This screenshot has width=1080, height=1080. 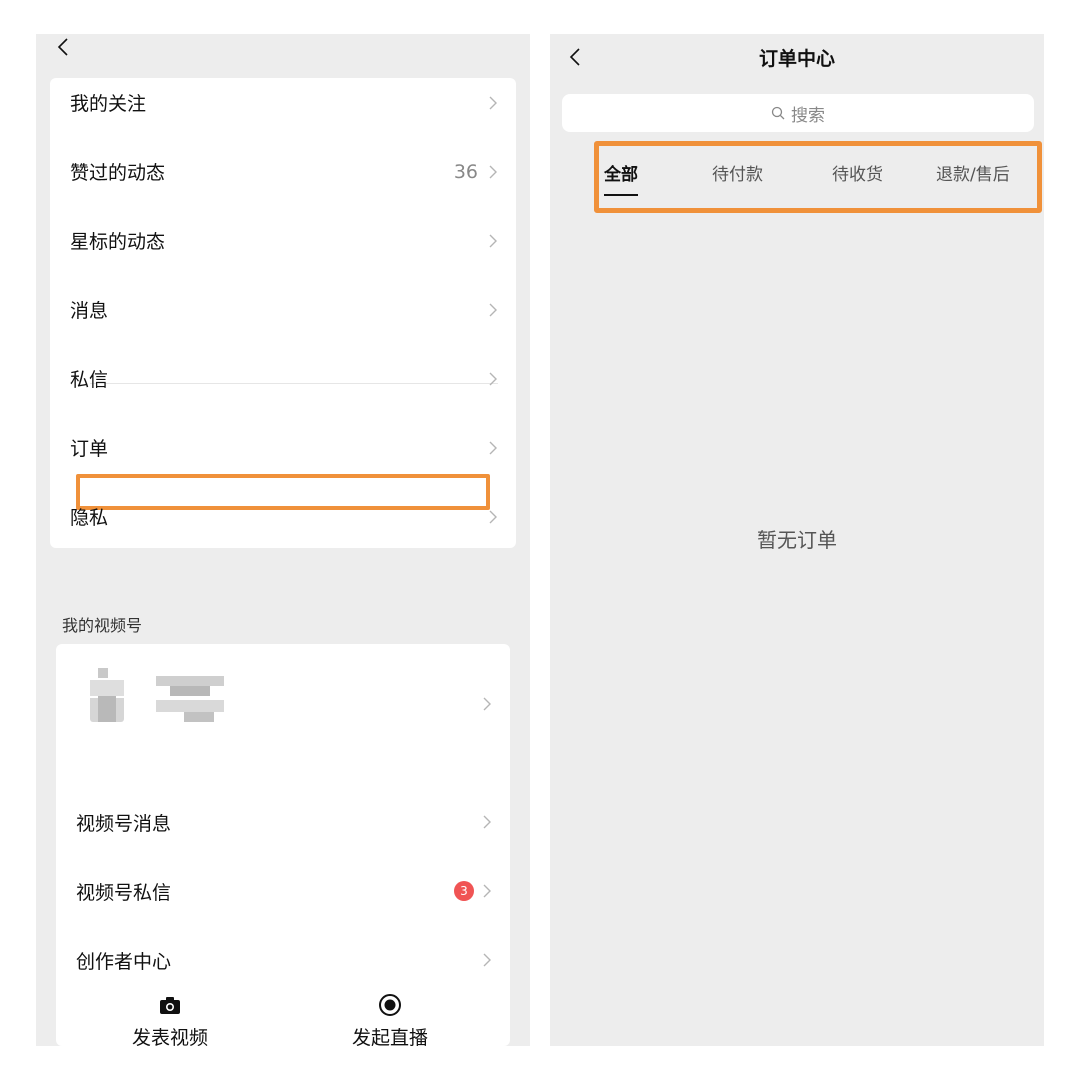 I want to click on tab-refund-after-sales: 退款/售后, so click(x=973, y=172).